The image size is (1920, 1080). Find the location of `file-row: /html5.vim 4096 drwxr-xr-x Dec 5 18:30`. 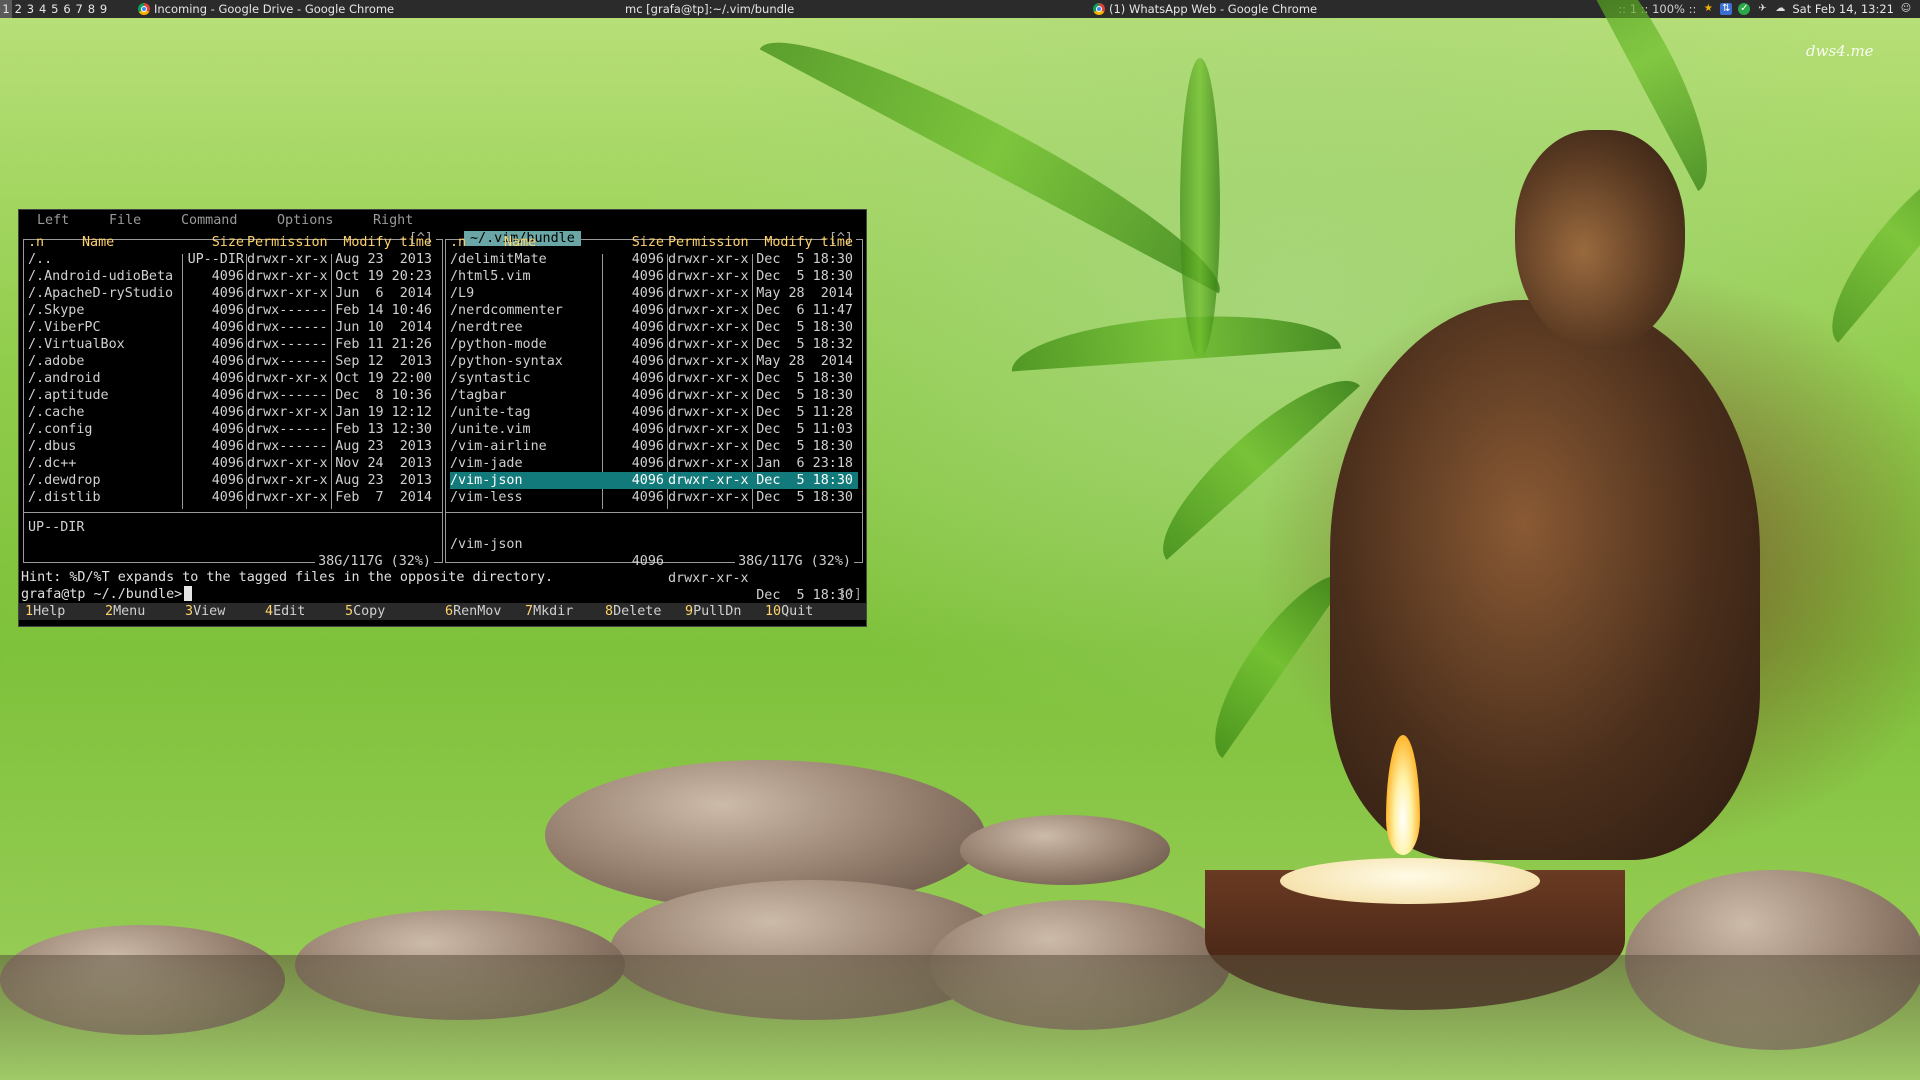

file-row: /html5.vim 4096 drwxr-xr-x Dec 5 18:30 is located at coordinates (654, 276).